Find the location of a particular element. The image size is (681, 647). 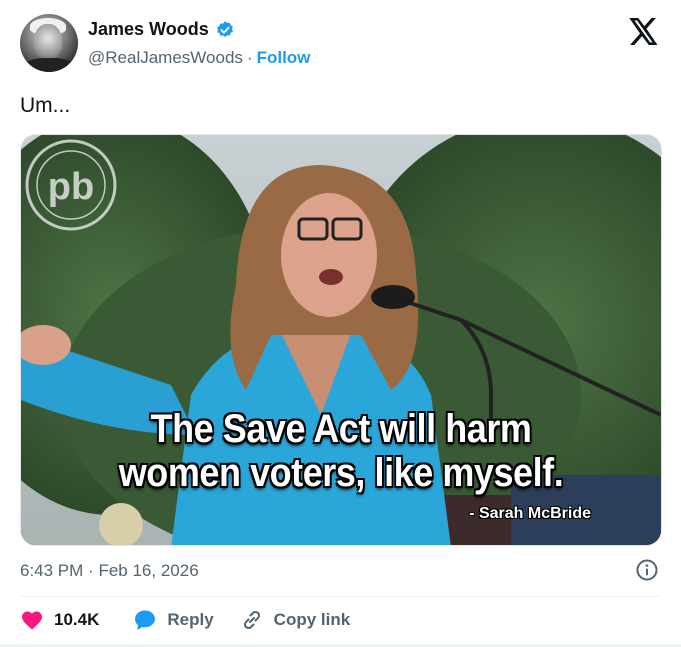

like-count: 10.4K is located at coordinates (77, 619).